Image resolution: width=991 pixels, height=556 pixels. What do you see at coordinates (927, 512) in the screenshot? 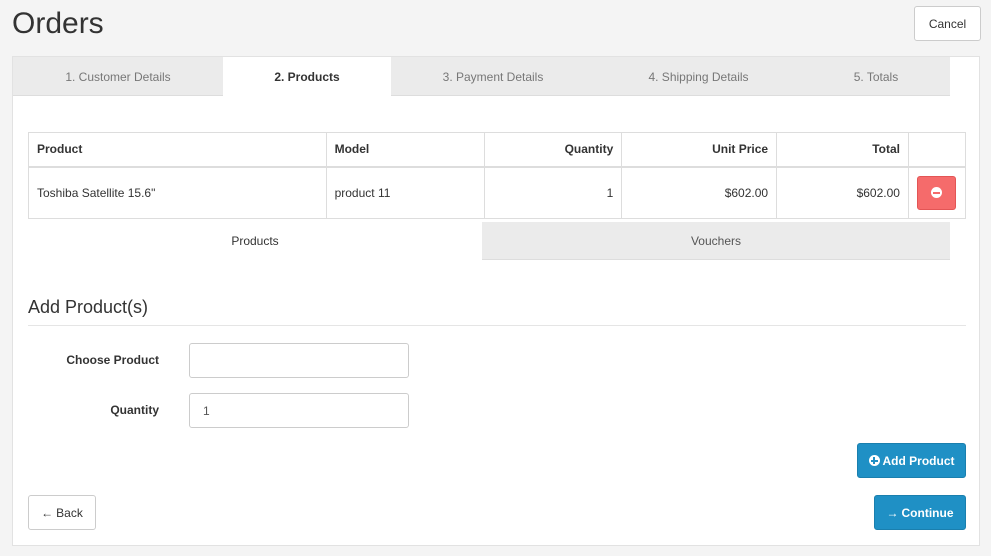
I see `continue-label: Continue` at bounding box center [927, 512].